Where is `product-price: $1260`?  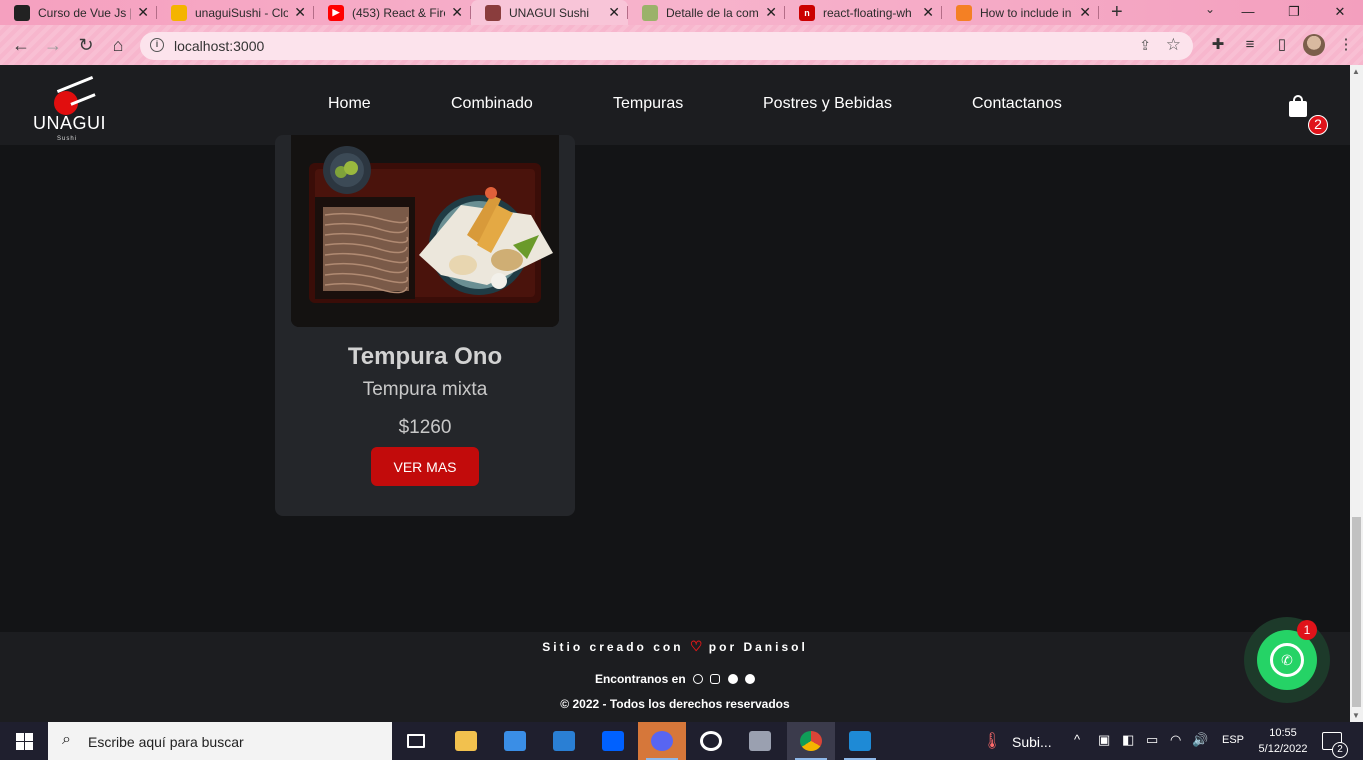
product-price: $1260 is located at coordinates (425, 427).